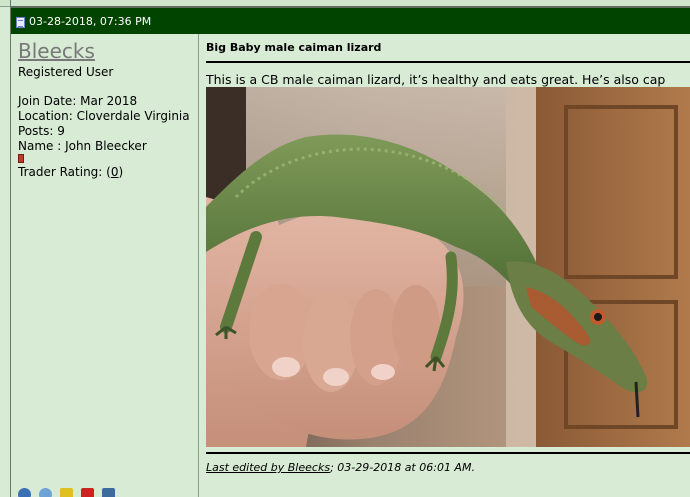 This screenshot has width=690, height=497. I want to click on join-date: Join Date: Mar 2018, so click(78, 101).